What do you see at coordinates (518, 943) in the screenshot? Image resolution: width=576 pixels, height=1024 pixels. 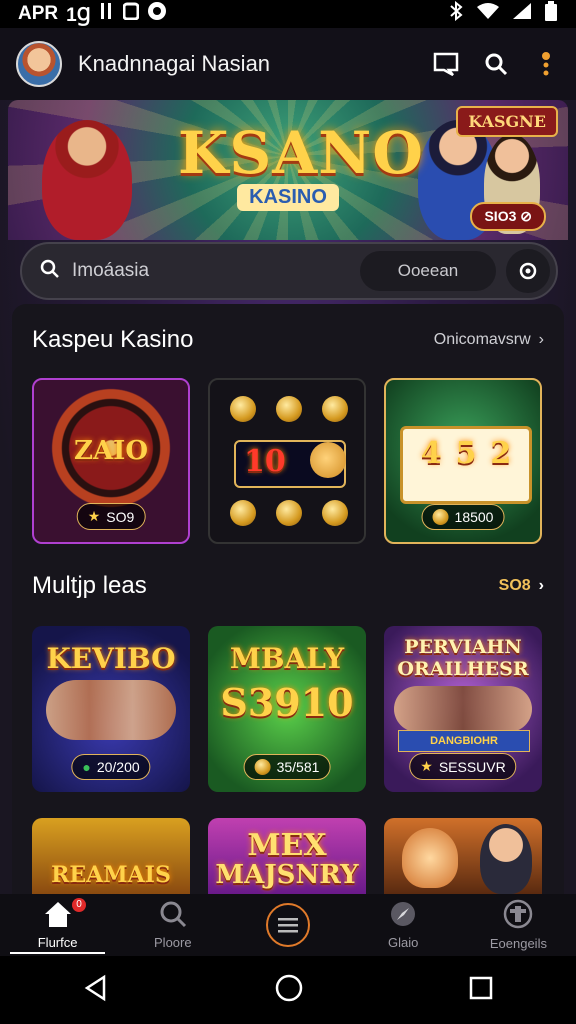 I see `nav-label: Eoengeils` at bounding box center [518, 943].